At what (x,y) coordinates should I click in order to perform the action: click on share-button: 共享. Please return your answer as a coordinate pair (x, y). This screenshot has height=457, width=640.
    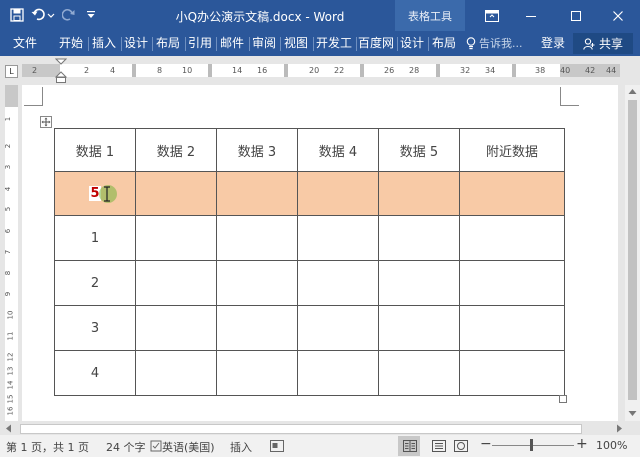
    Looking at the image, I should click on (603, 43).